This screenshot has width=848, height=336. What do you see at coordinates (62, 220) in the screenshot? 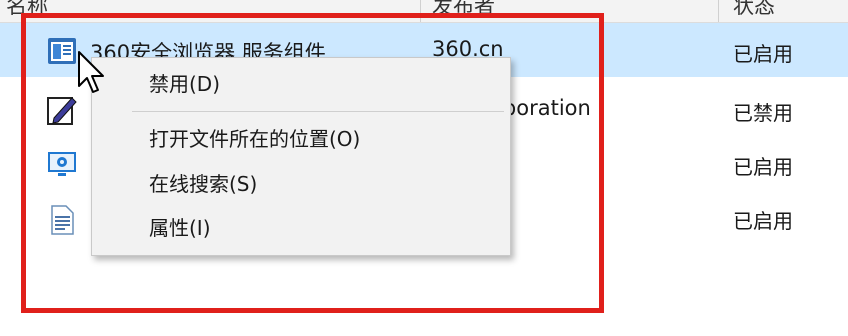
I see `document-icon` at bounding box center [62, 220].